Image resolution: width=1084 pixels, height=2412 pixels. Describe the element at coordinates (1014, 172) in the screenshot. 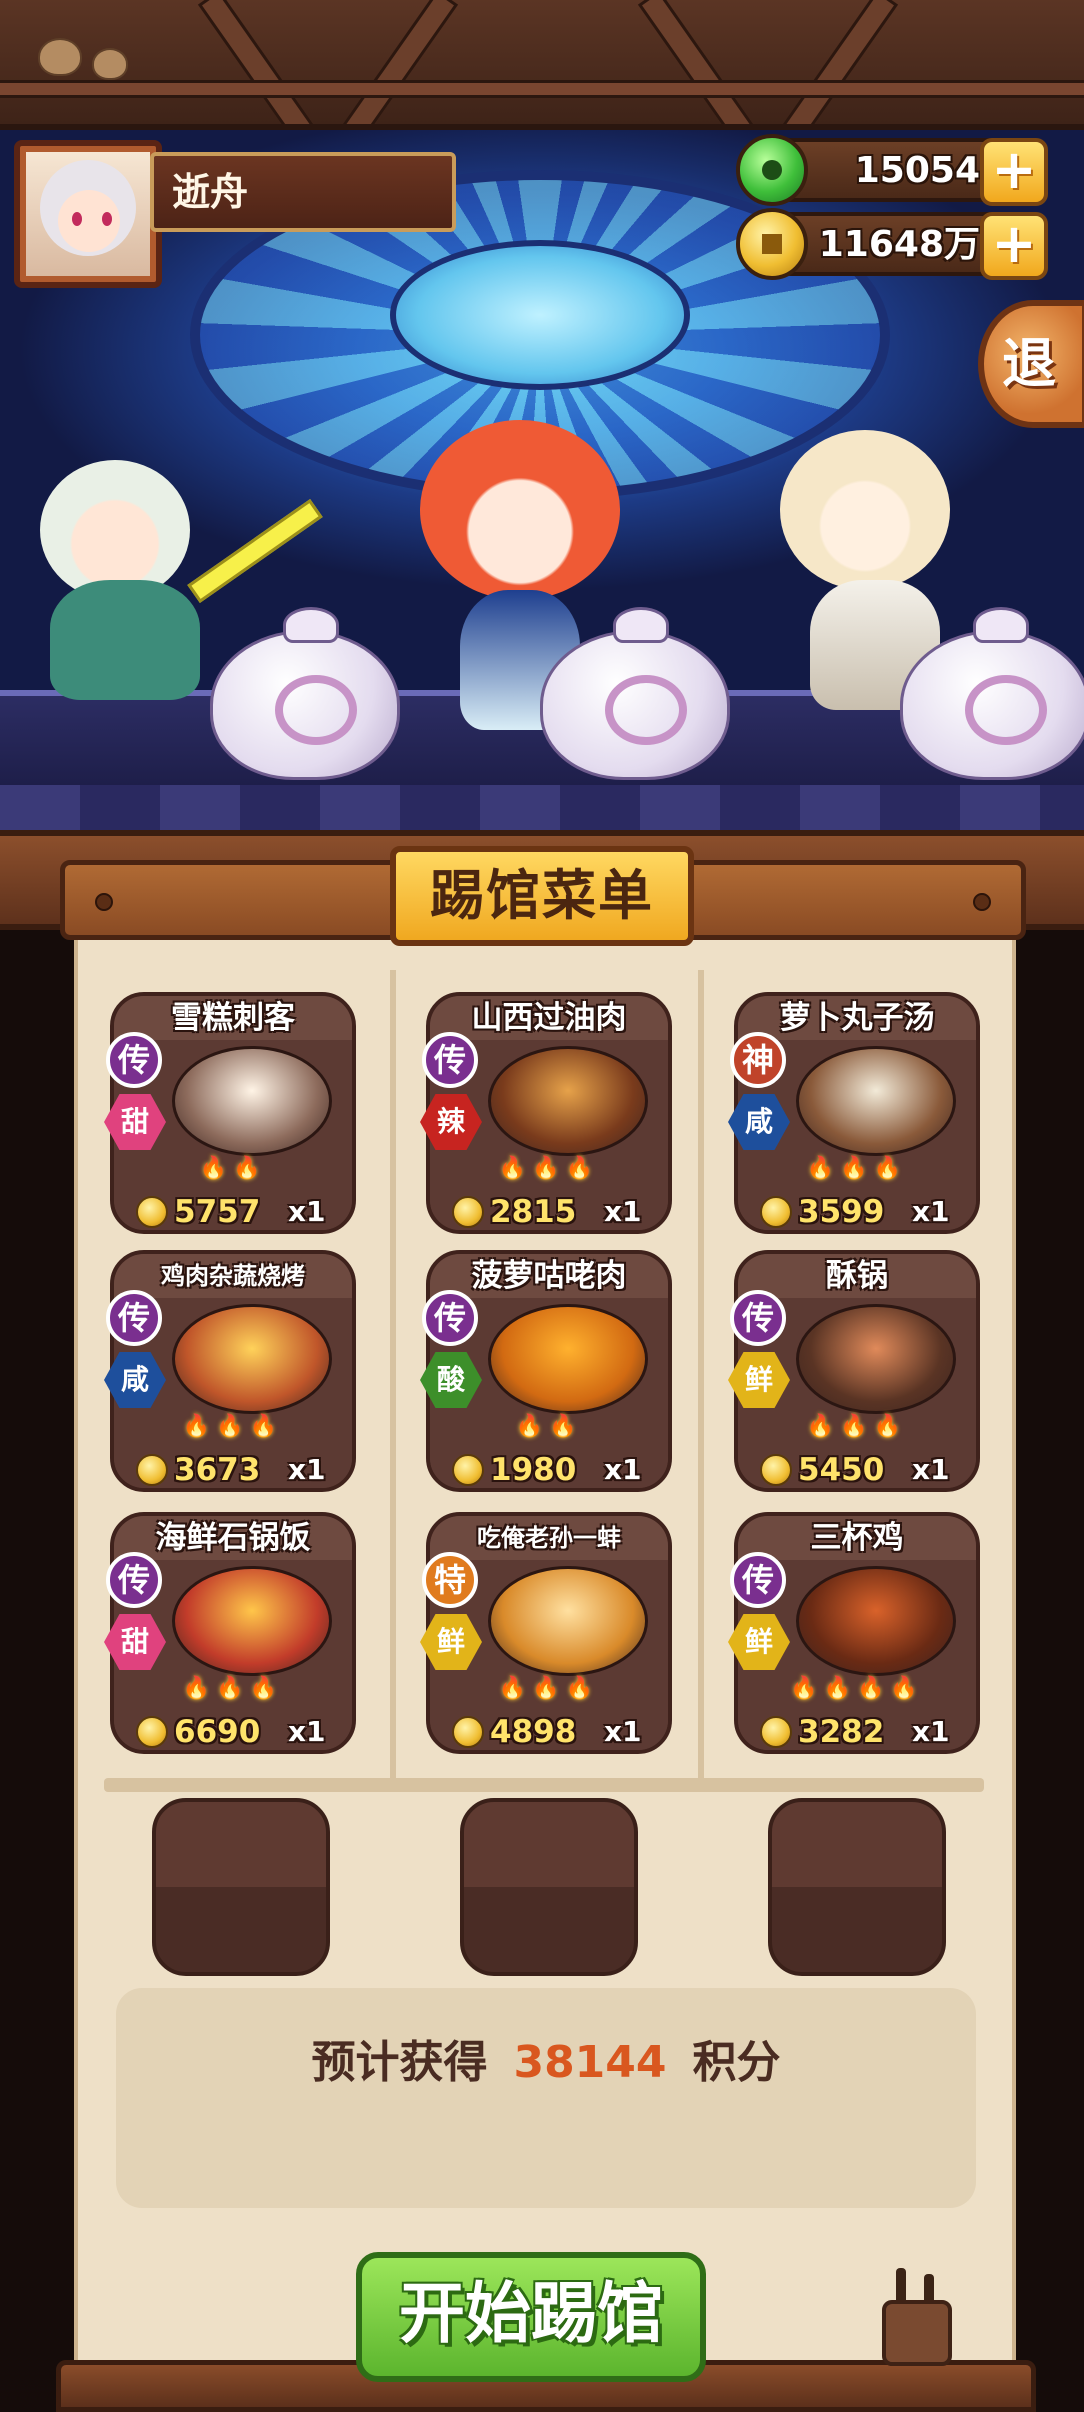

I see `add-jade-button: +` at that location.